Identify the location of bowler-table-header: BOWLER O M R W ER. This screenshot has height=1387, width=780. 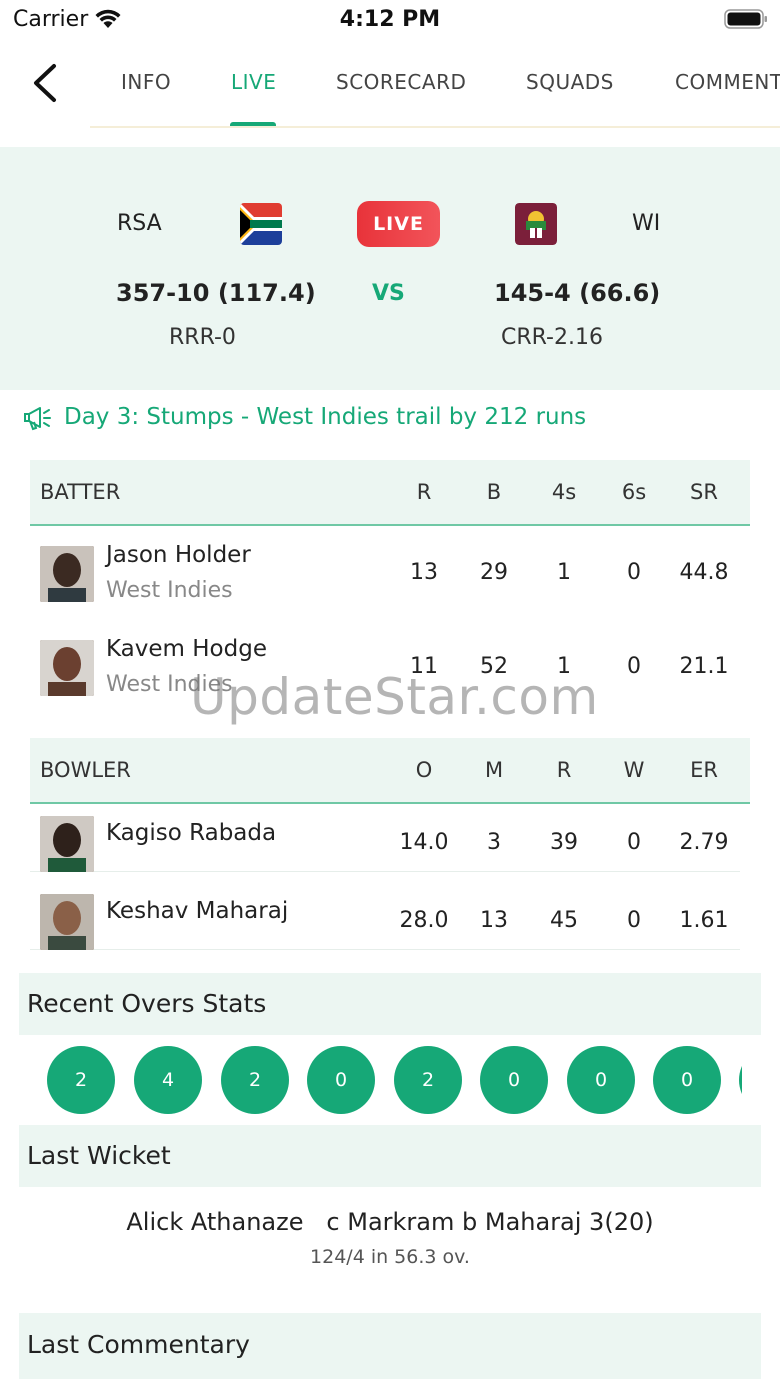
(390, 771).